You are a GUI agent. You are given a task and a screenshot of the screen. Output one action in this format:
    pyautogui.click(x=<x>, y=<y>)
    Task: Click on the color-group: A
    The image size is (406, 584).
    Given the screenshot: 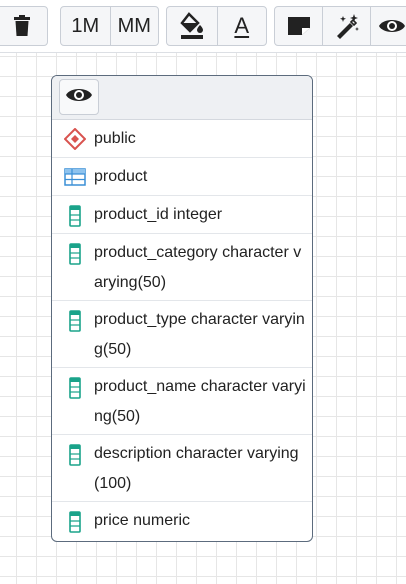 What is the action you would take?
    pyautogui.click(x=216, y=26)
    